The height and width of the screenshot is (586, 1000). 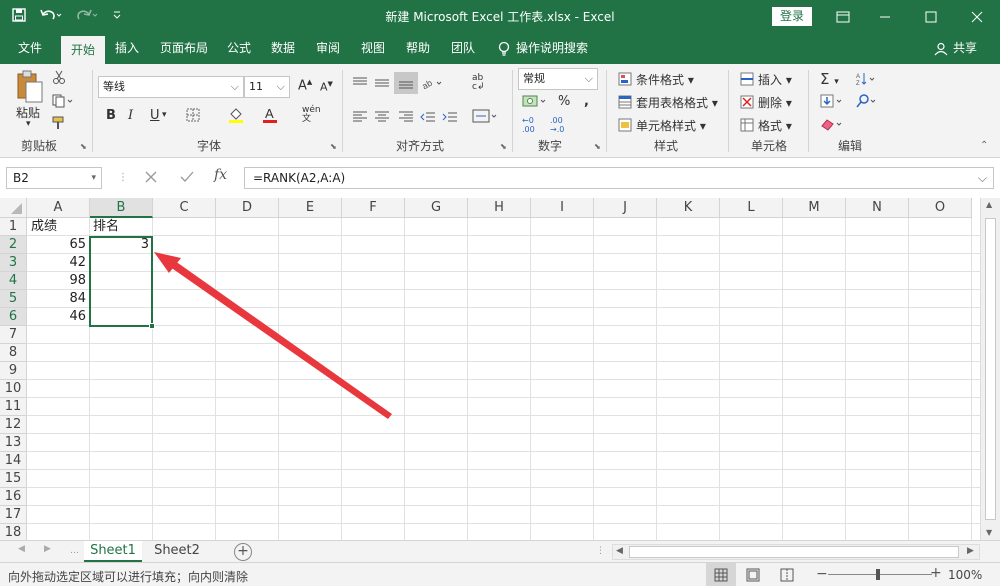 I want to click on cell-a3: 42, so click(x=58, y=263).